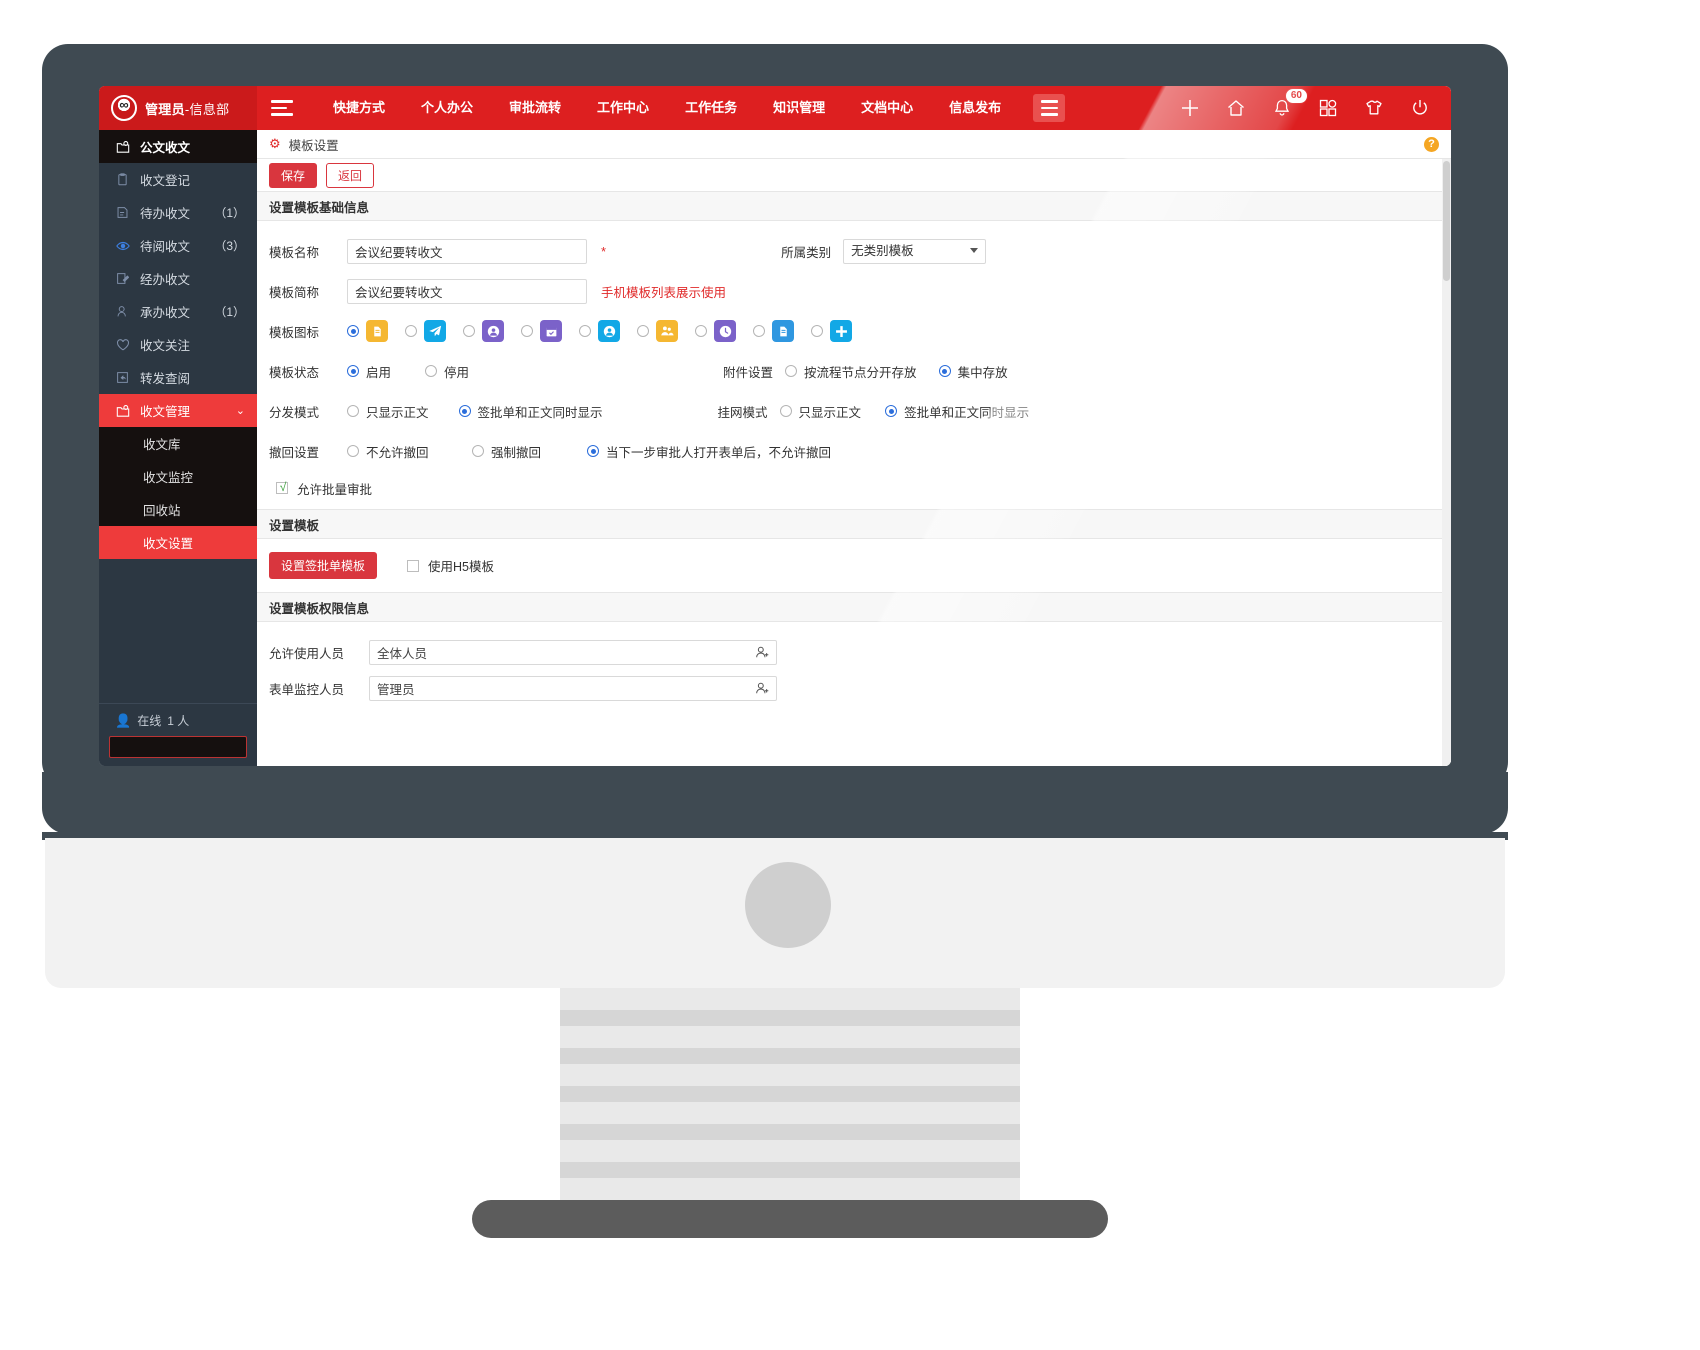 The height and width of the screenshot is (1350, 1700). What do you see at coordinates (178, 377) in the screenshot?
I see `sidebar-item-zhuanfachayue: 转发查阅` at bounding box center [178, 377].